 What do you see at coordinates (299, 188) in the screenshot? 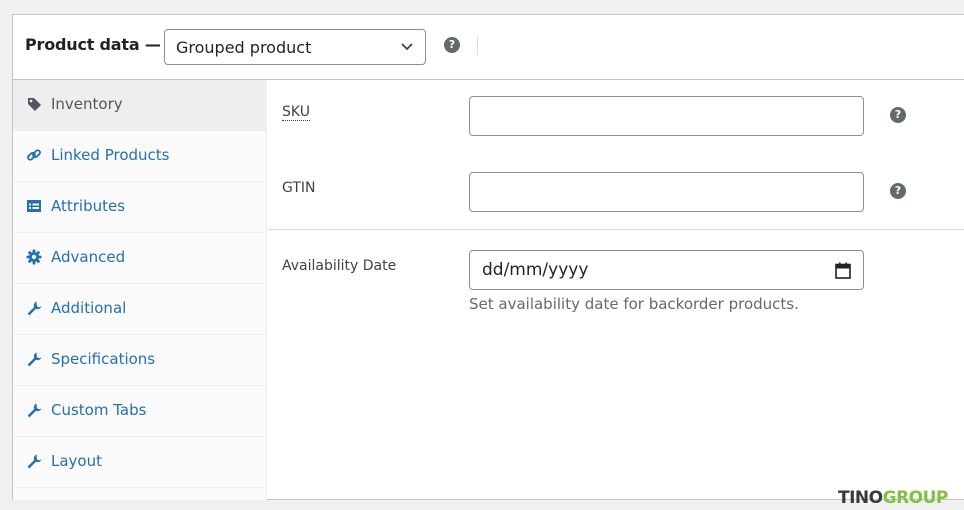
I see `gtin-label: GTIN` at bounding box center [299, 188].